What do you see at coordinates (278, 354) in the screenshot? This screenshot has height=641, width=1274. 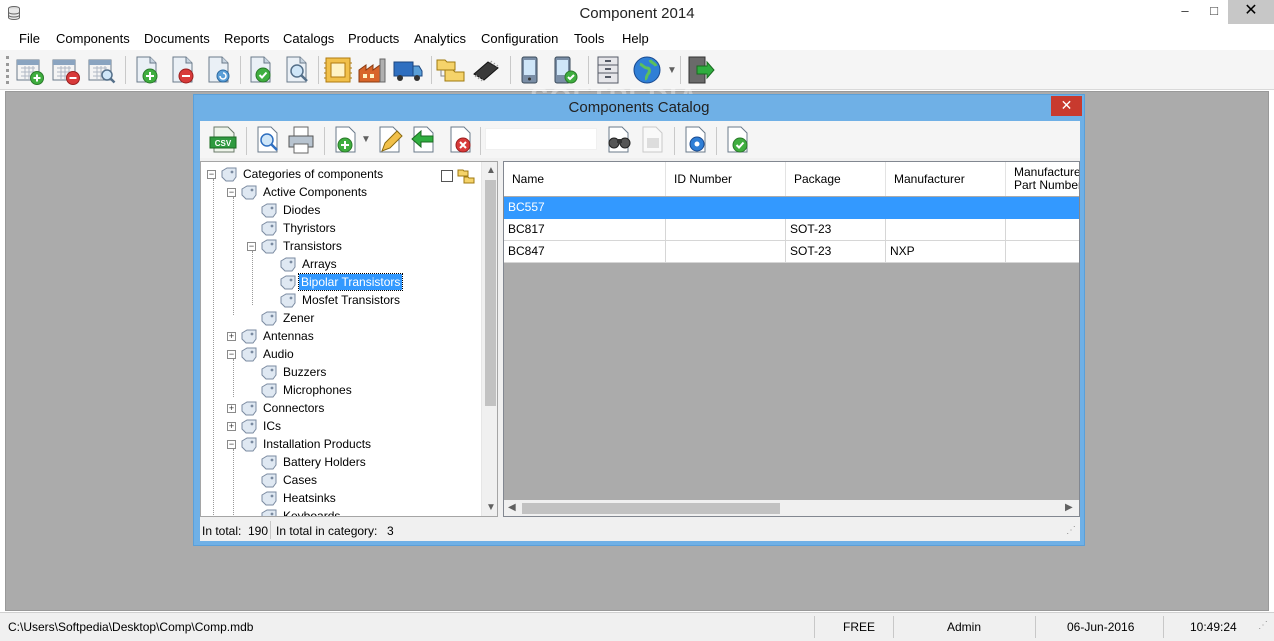 I see `tree-label: Audio` at bounding box center [278, 354].